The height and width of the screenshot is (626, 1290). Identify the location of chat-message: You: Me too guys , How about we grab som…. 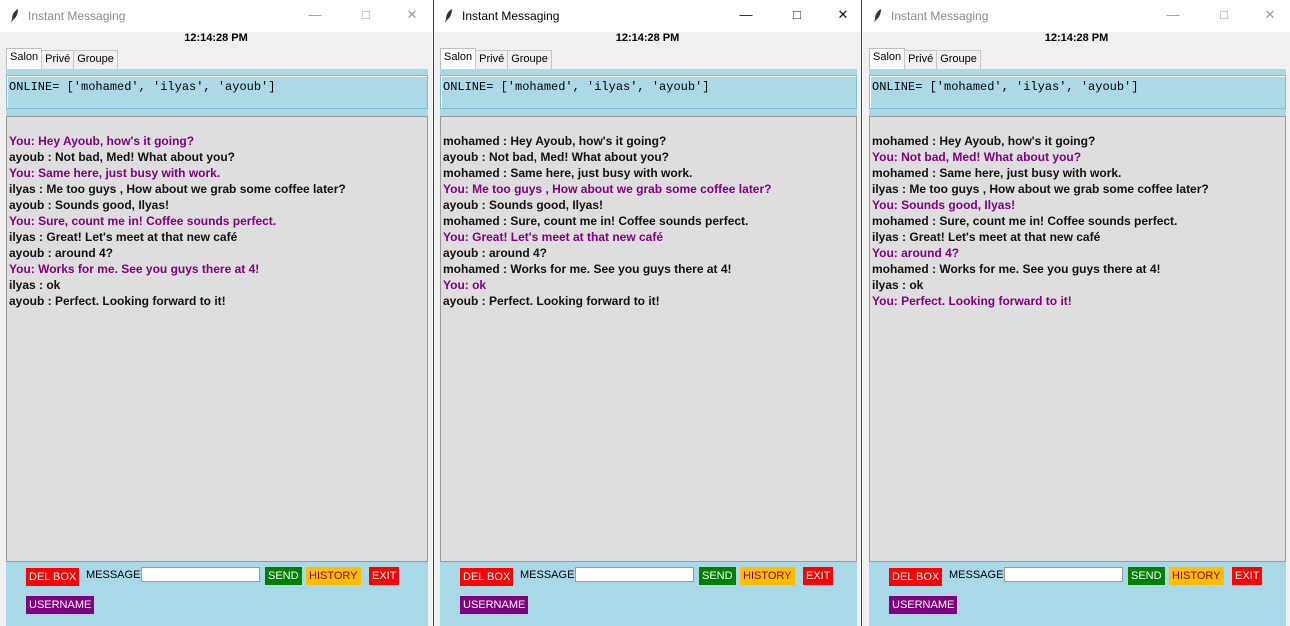
(607, 189).